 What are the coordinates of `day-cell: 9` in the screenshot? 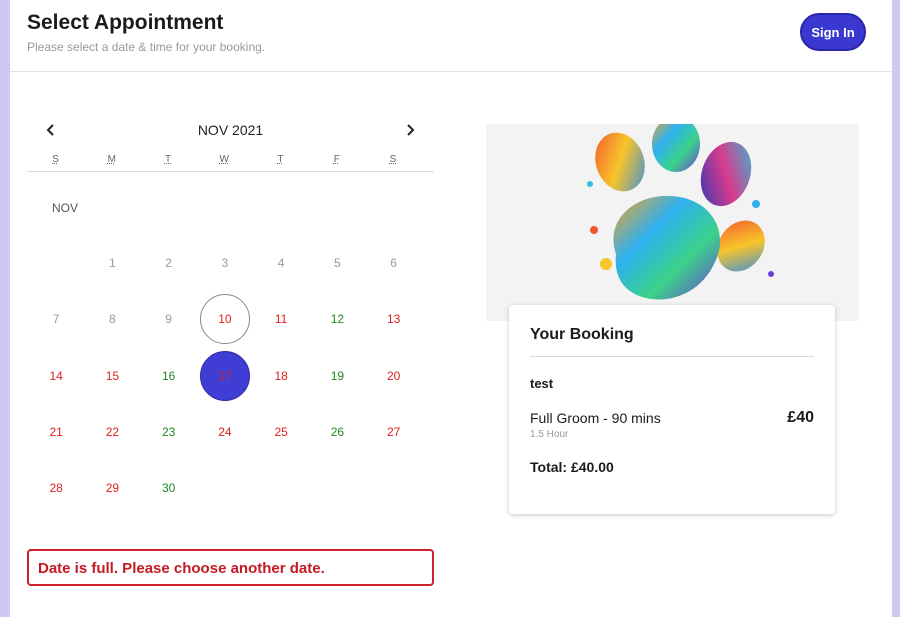 It's located at (169, 319).